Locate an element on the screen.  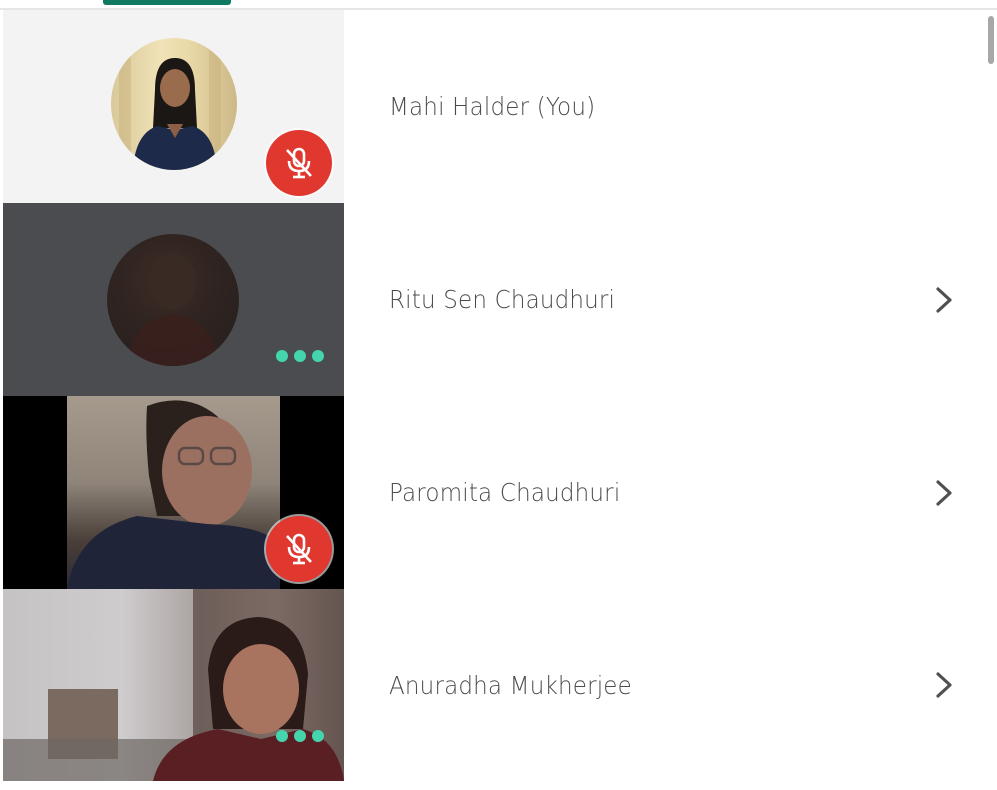
participant-name: Mahi Halder (You) is located at coordinates (492, 106).